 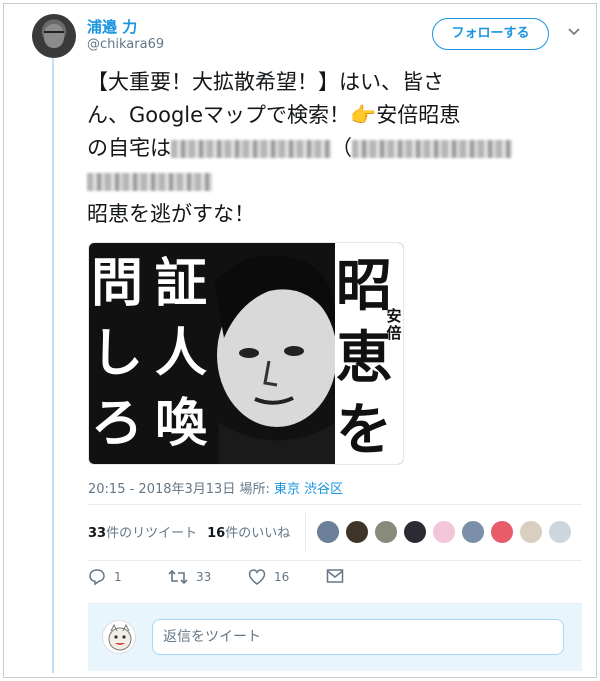 I want to click on reply-action: 1, so click(x=105, y=577).